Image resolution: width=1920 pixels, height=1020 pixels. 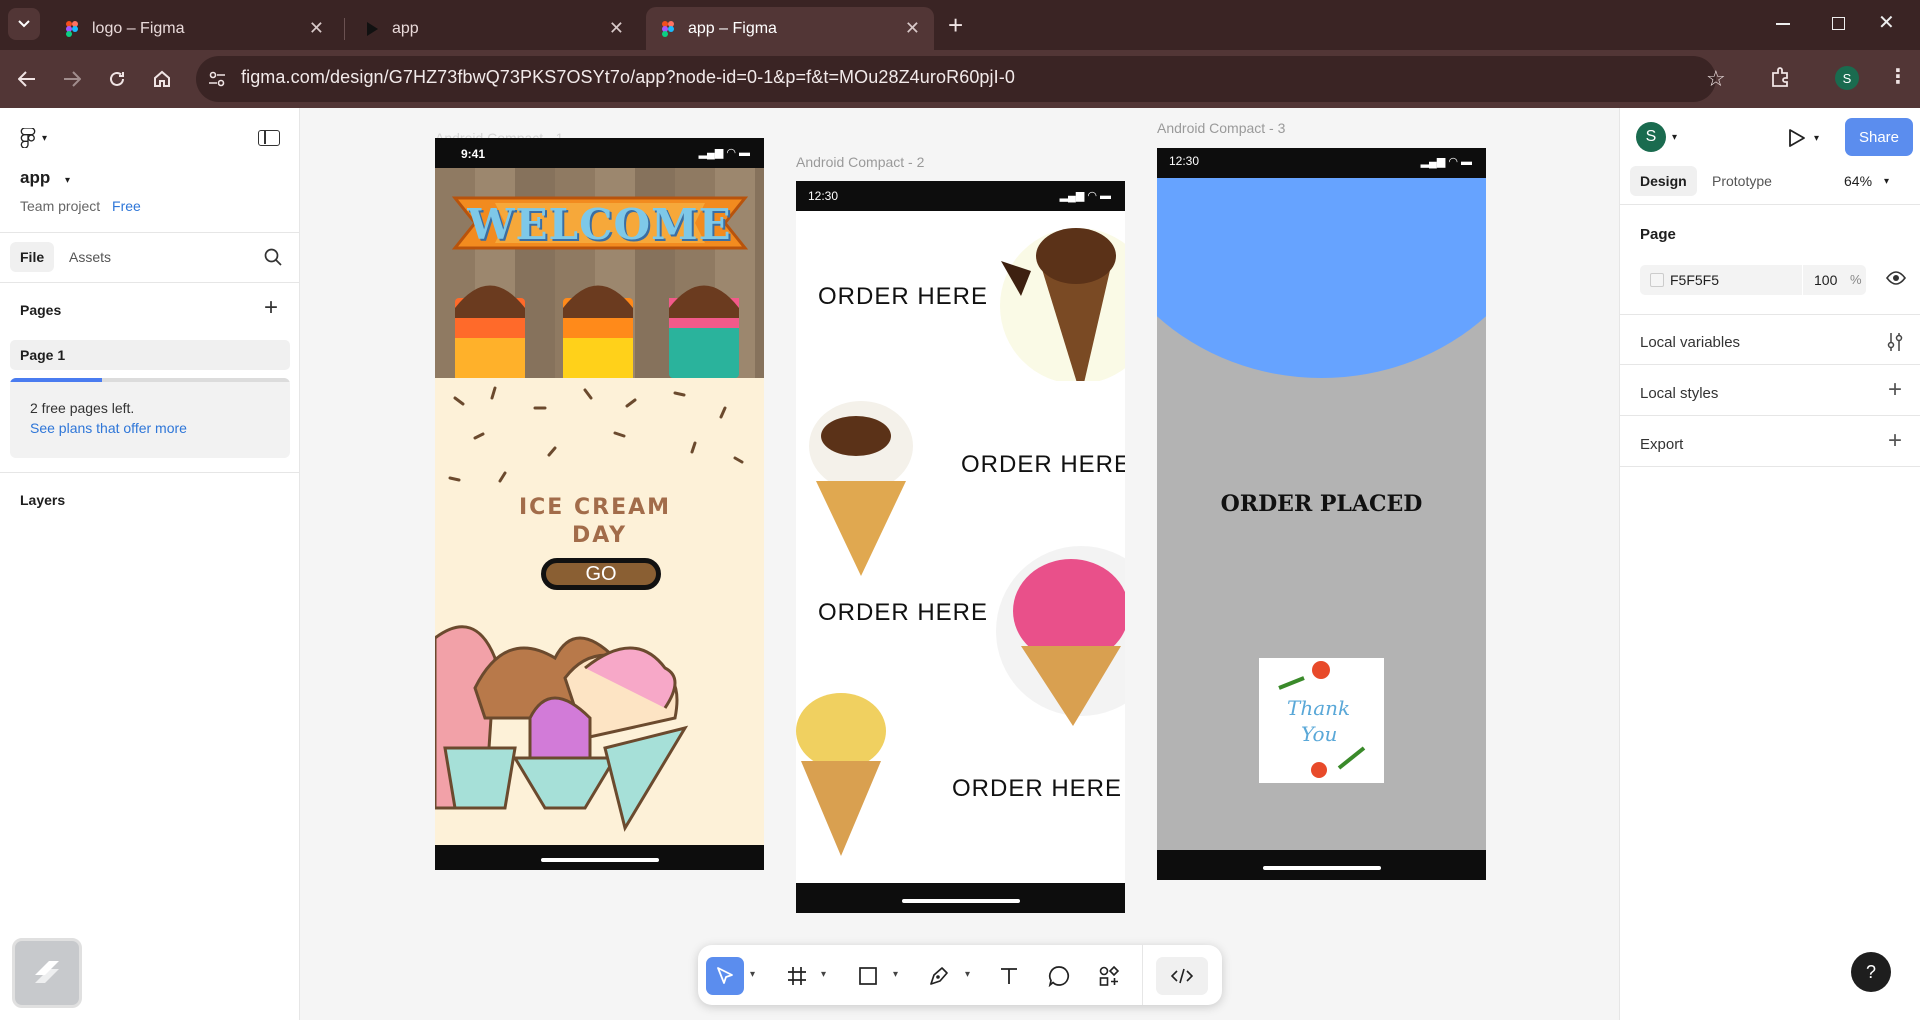 What do you see at coordinates (271, 308) in the screenshot?
I see `add-page-button: +` at bounding box center [271, 308].